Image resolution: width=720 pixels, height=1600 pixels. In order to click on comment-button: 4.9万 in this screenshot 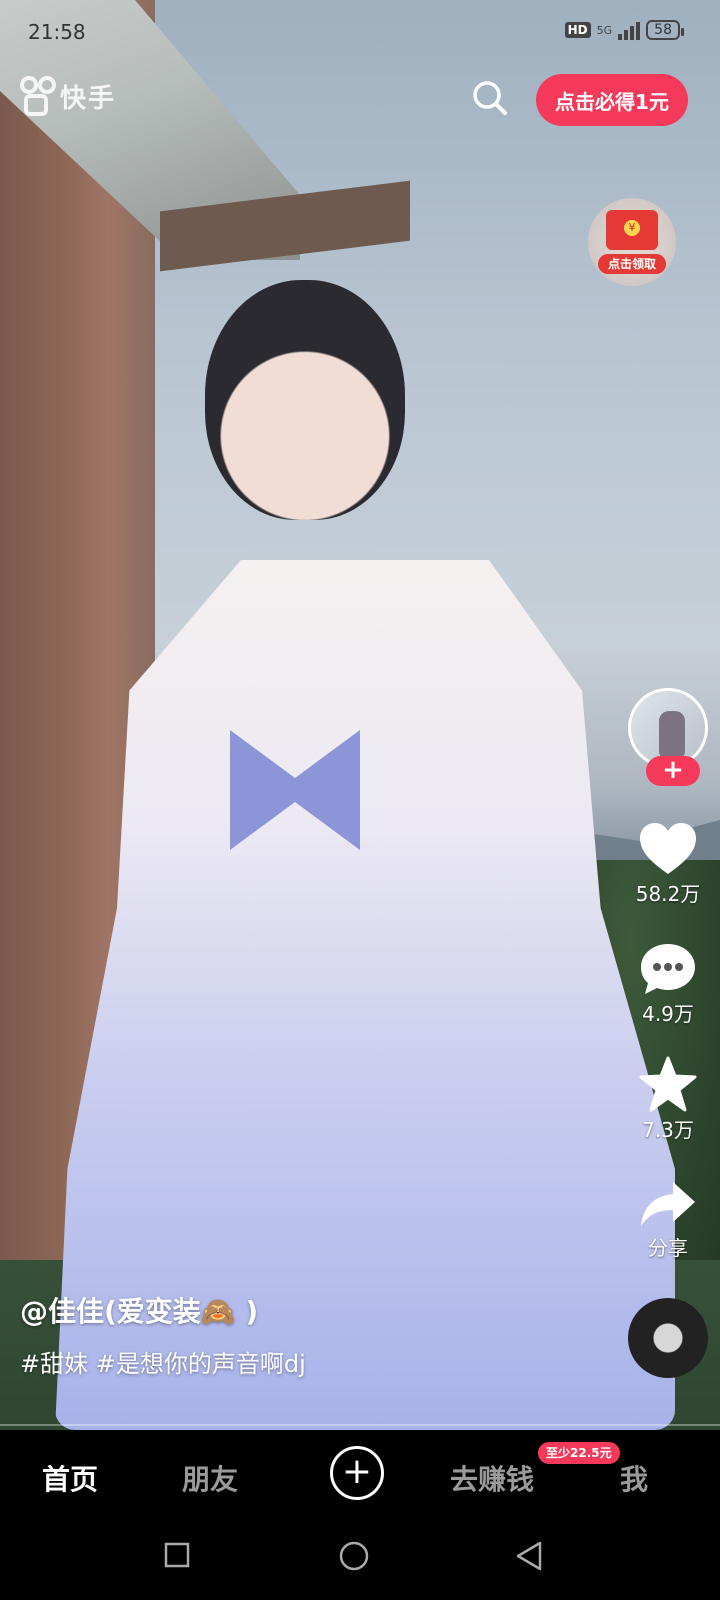, I will do `click(668, 984)`.